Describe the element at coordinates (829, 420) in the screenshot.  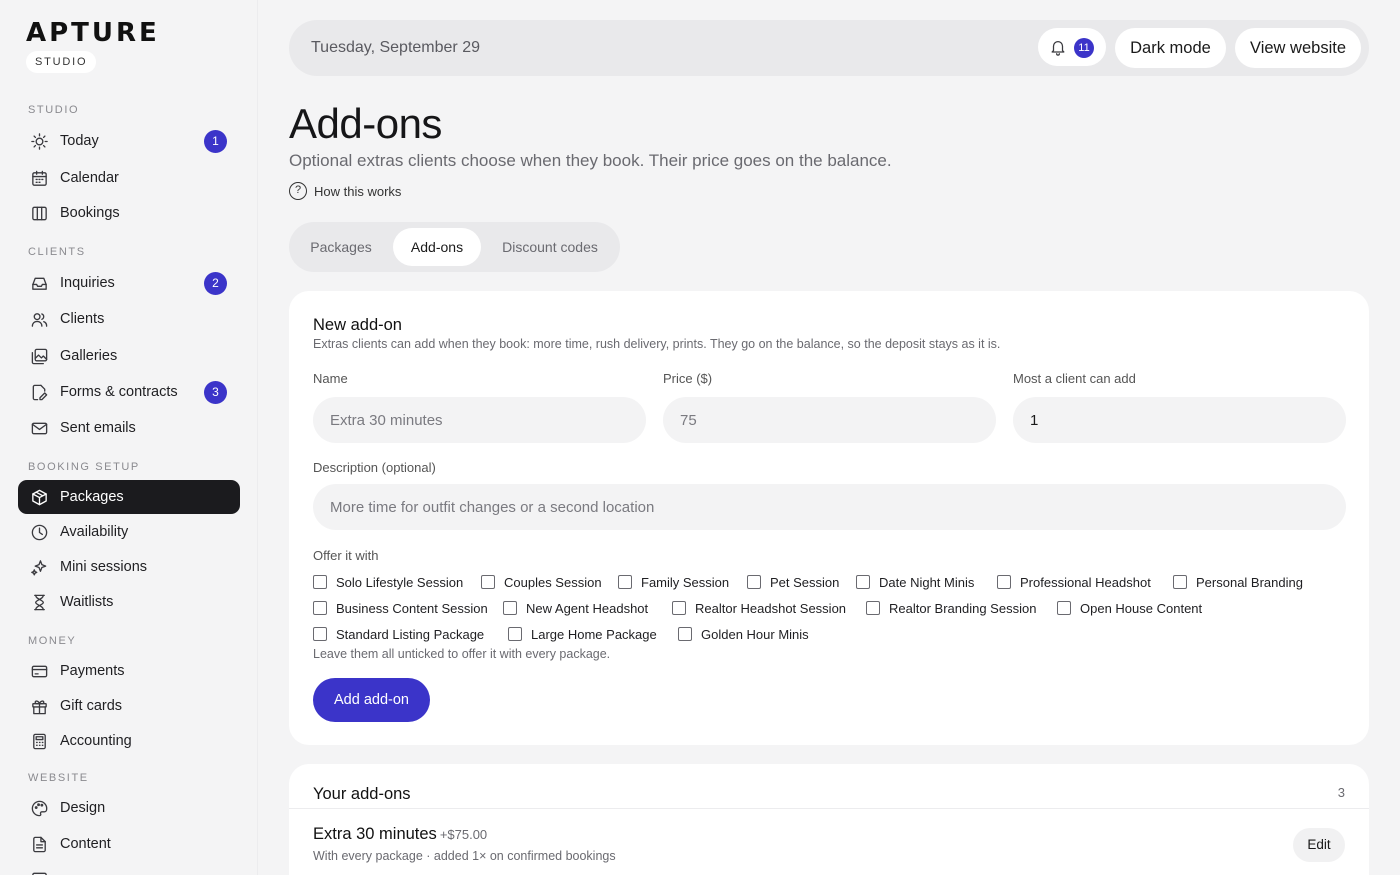
I see `price-input` at that location.